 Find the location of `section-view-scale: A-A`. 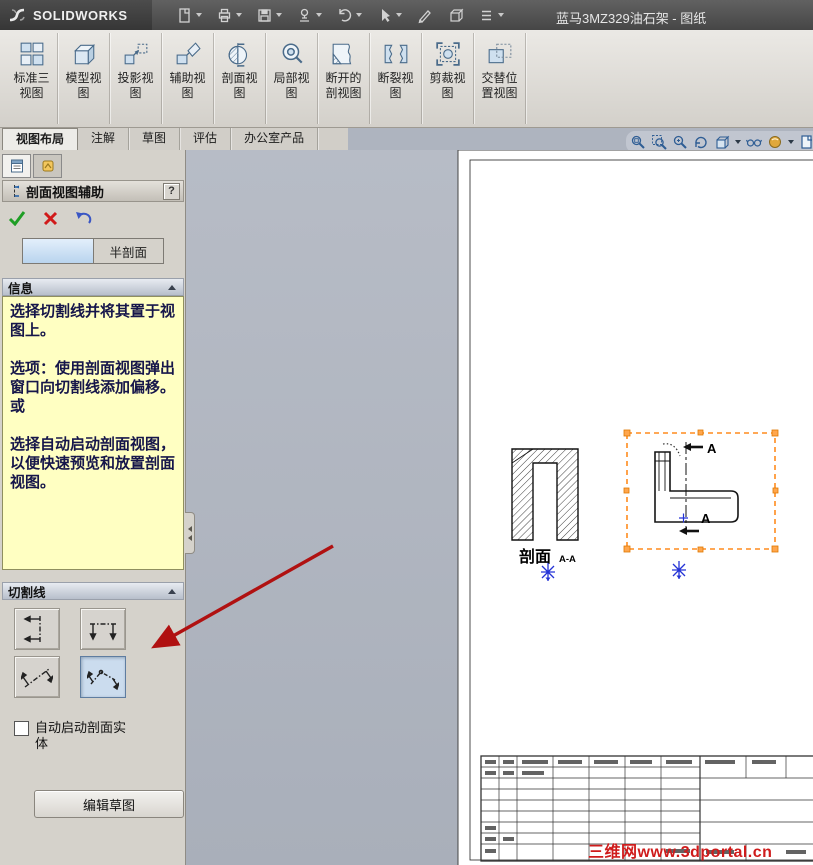

section-view-scale: A-A is located at coordinates (567, 559).